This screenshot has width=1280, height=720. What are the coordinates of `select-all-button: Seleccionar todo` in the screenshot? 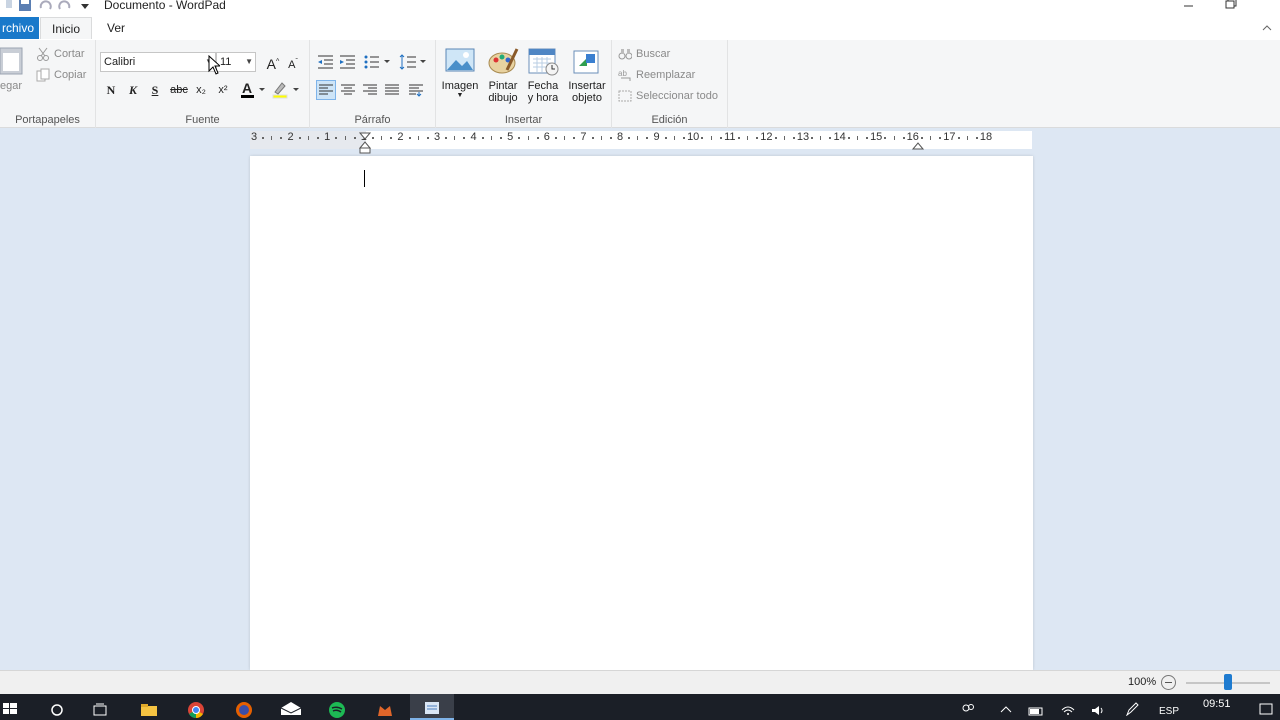 It's located at (668, 96).